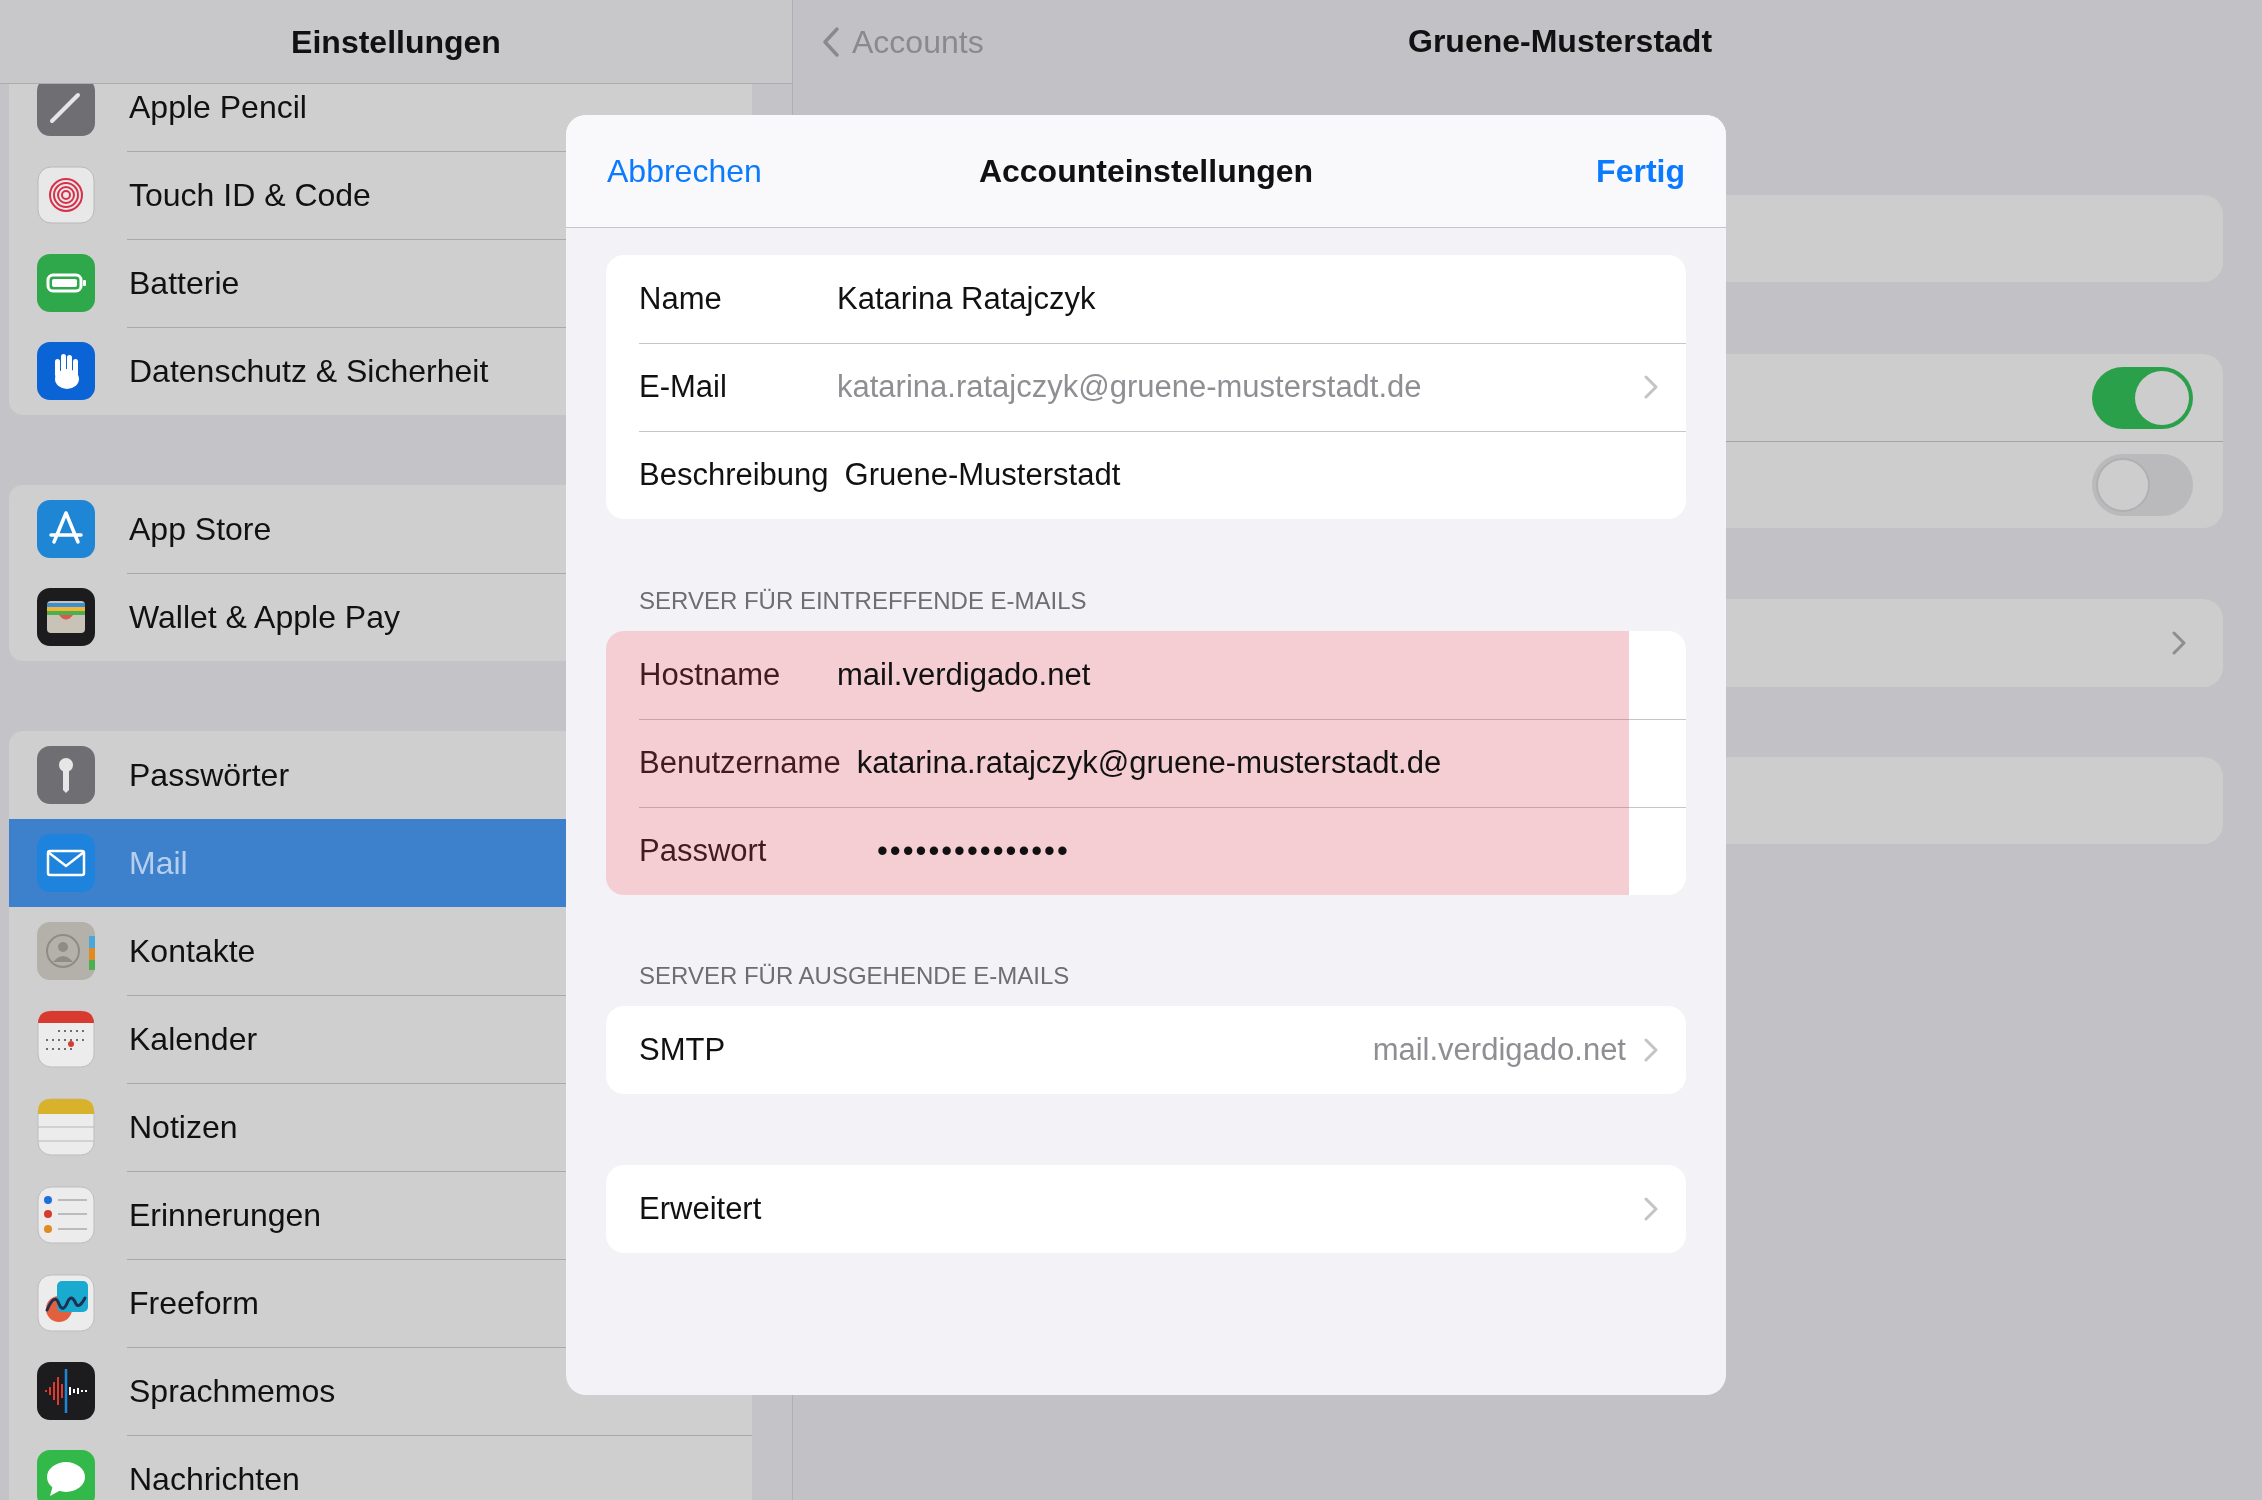  Describe the element at coordinates (1560, 41) in the screenshot. I see `page-title: Gruene-Musterstadt` at that location.